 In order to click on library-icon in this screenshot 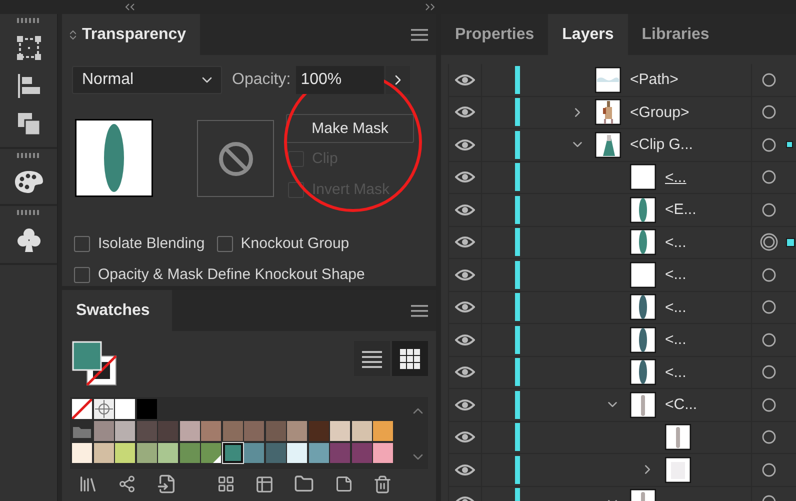, I will do `click(88, 484)`.